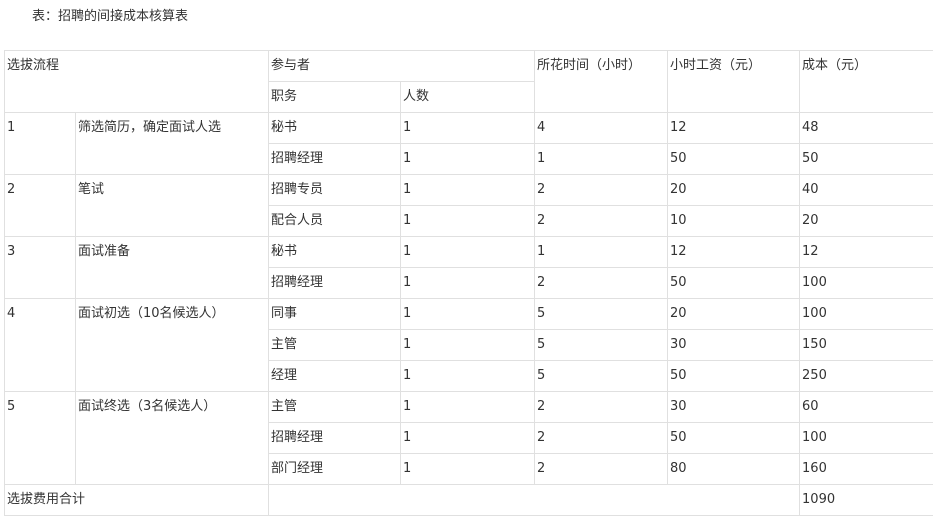 The image size is (933, 517). What do you see at coordinates (601, 81) in the screenshot?
I see `header-hours: 所花时间（小时）` at bounding box center [601, 81].